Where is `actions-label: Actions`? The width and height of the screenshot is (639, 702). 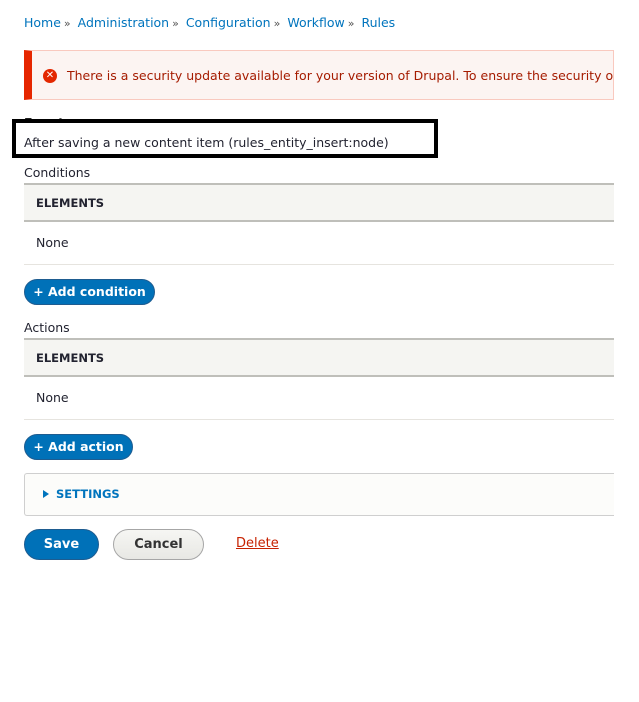
actions-label: Actions is located at coordinates (47, 327).